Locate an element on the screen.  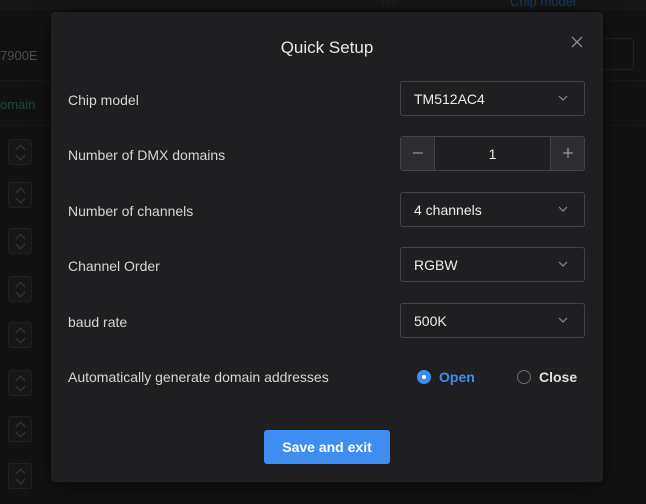
channel-order-select: RGBW is located at coordinates (492, 264).